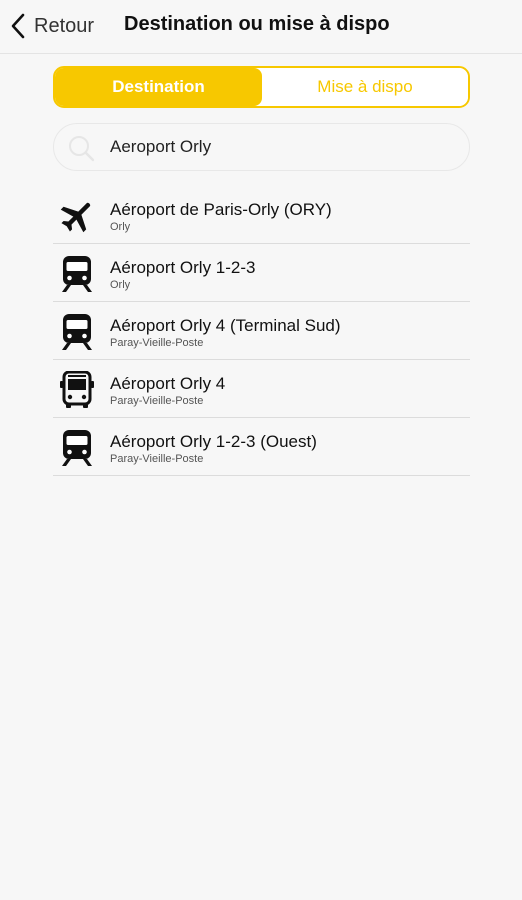 Image resolution: width=522 pixels, height=900 pixels. I want to click on plane-icon, so click(75, 217).